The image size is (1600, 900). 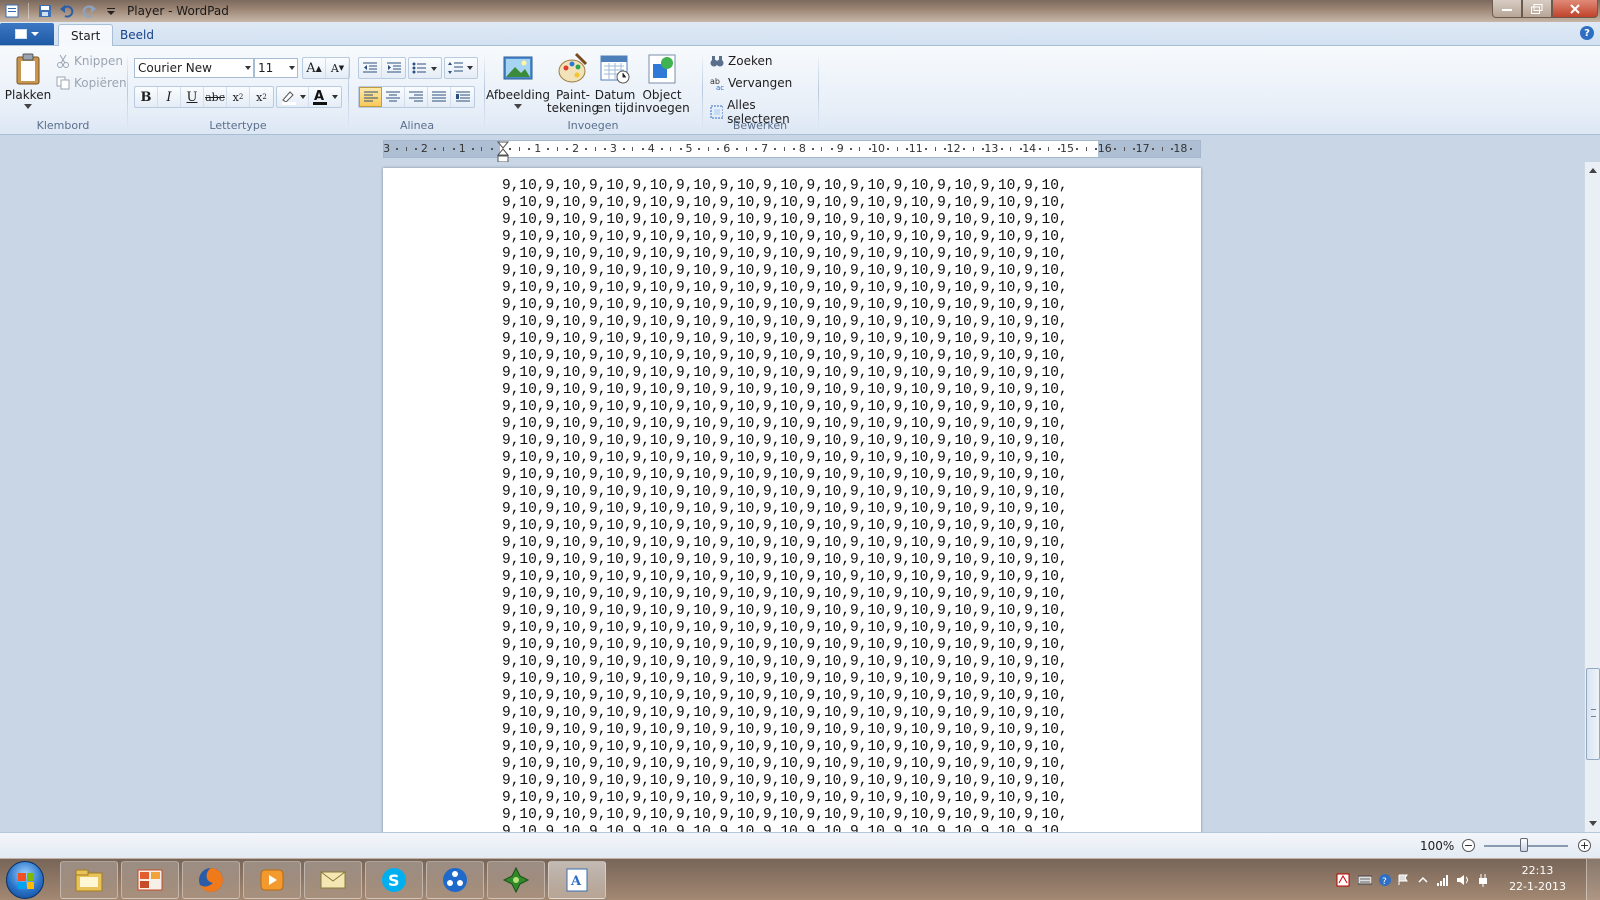 What do you see at coordinates (146, 97) in the screenshot?
I see `bold-button: B` at bounding box center [146, 97].